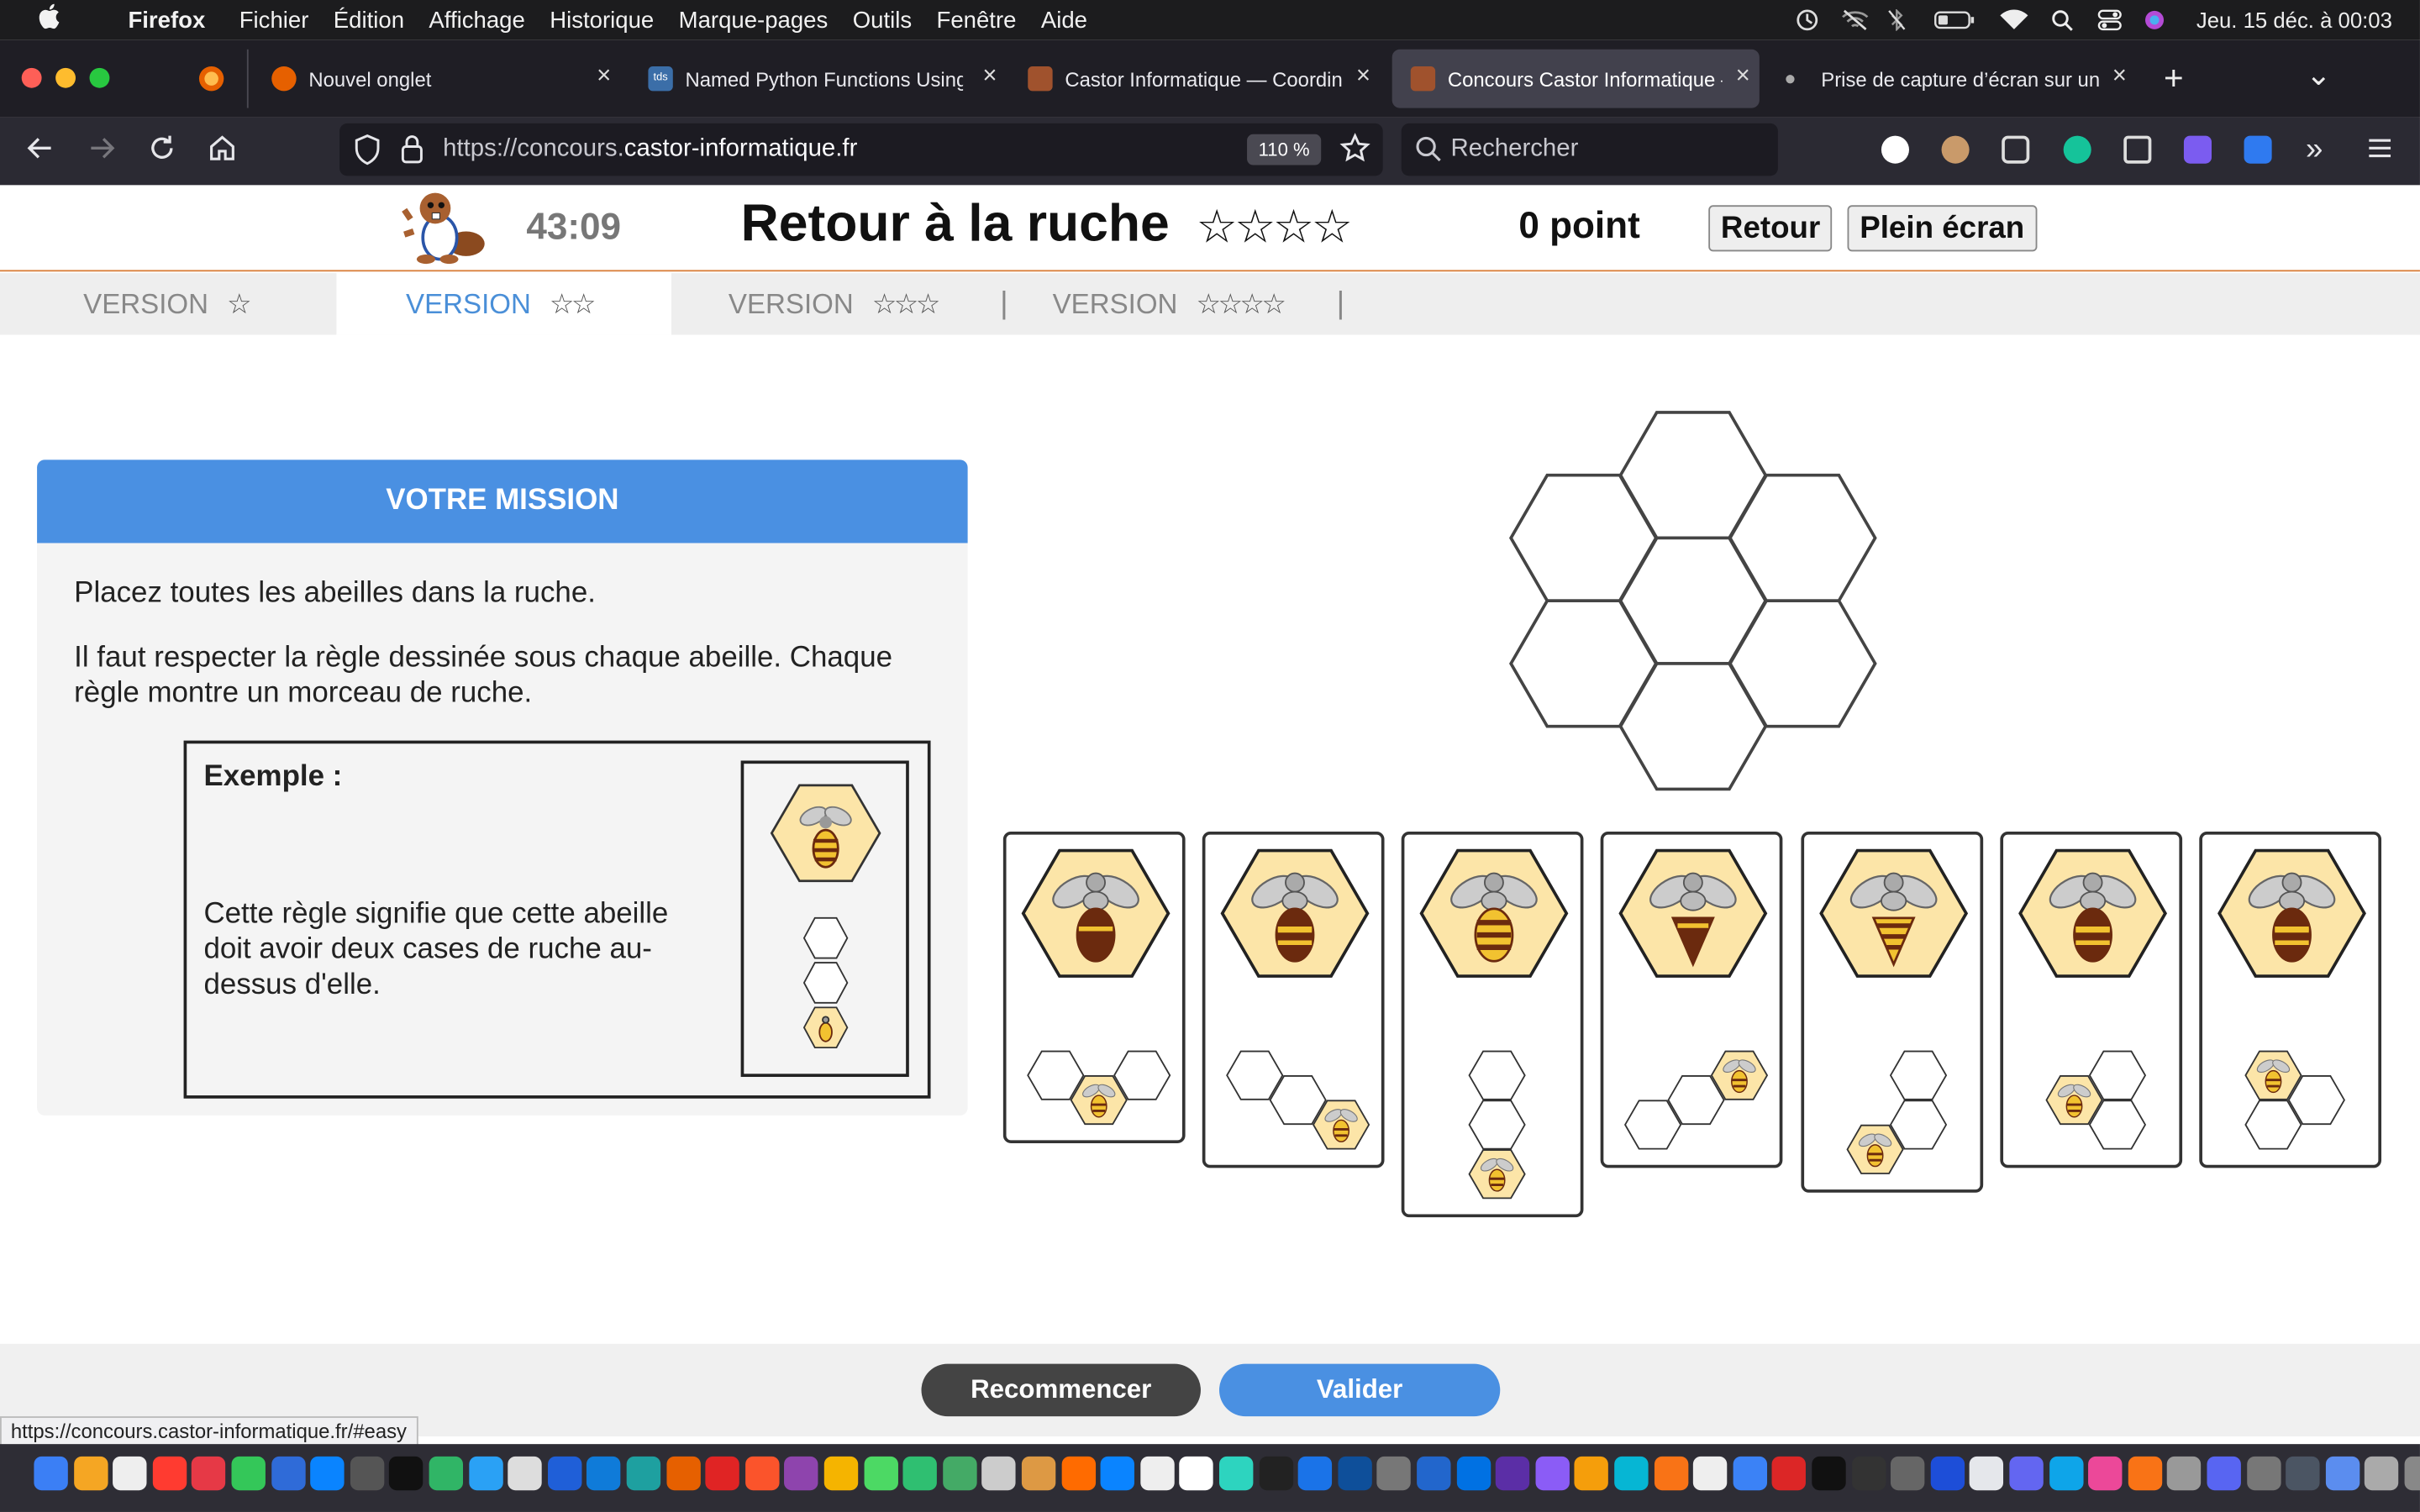 The height and width of the screenshot is (1512, 2420). Describe the element at coordinates (817, 79) in the screenshot. I see `tab-python-functions: tds Named Python Functions Using ×` at that location.